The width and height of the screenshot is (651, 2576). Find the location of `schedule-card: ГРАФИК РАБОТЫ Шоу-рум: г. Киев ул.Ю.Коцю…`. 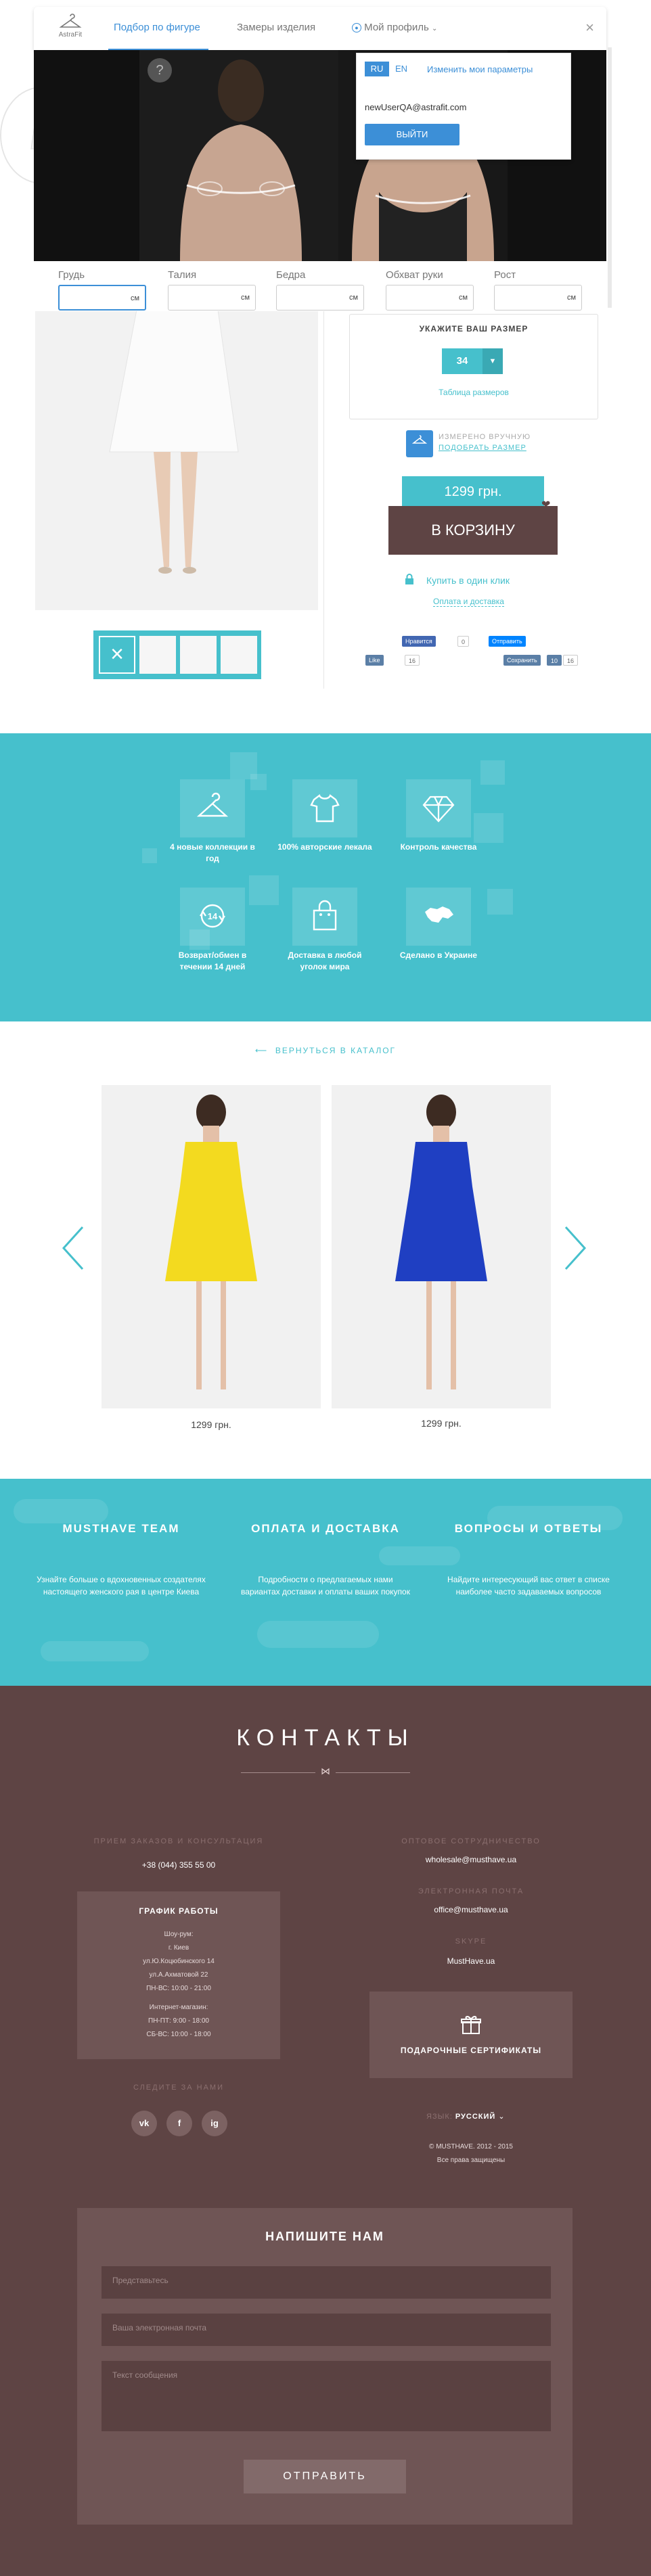

schedule-card: ГРАФИК РАБОТЫ Шоу-рум: г. Киев ул.Ю.Коцю… is located at coordinates (178, 1975).